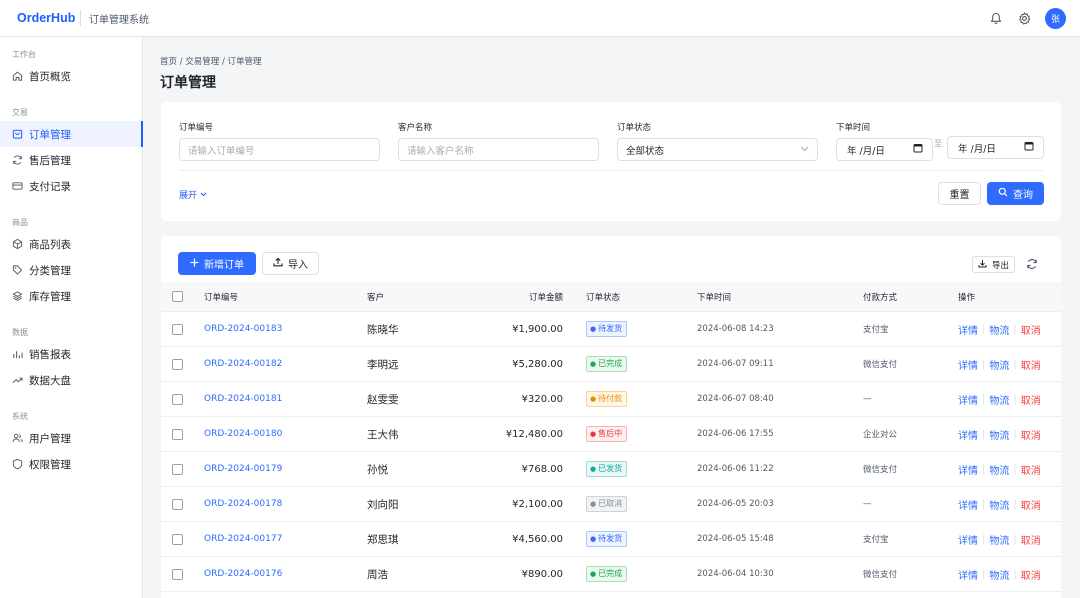  I want to click on sidebar-group-label: 工作台, so click(24, 54).